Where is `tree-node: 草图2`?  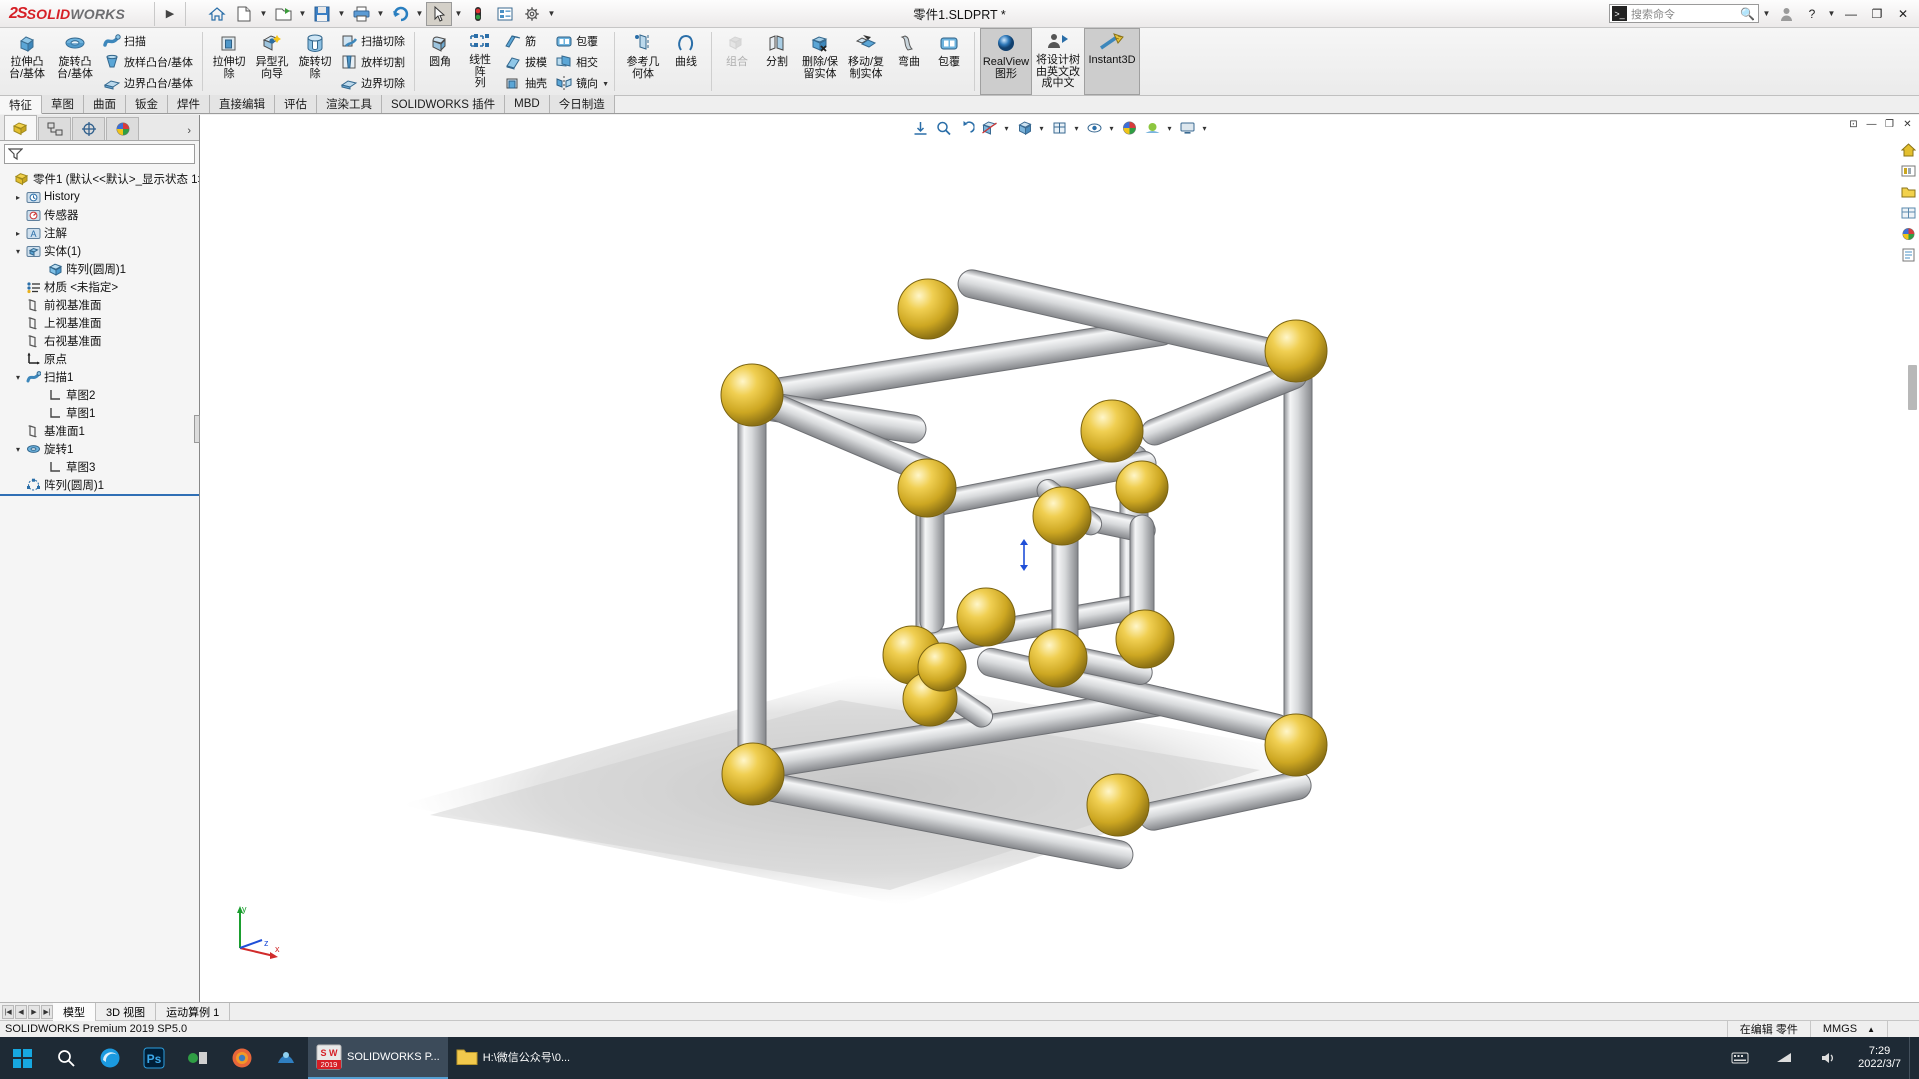 tree-node: 草图2 is located at coordinates (99, 395).